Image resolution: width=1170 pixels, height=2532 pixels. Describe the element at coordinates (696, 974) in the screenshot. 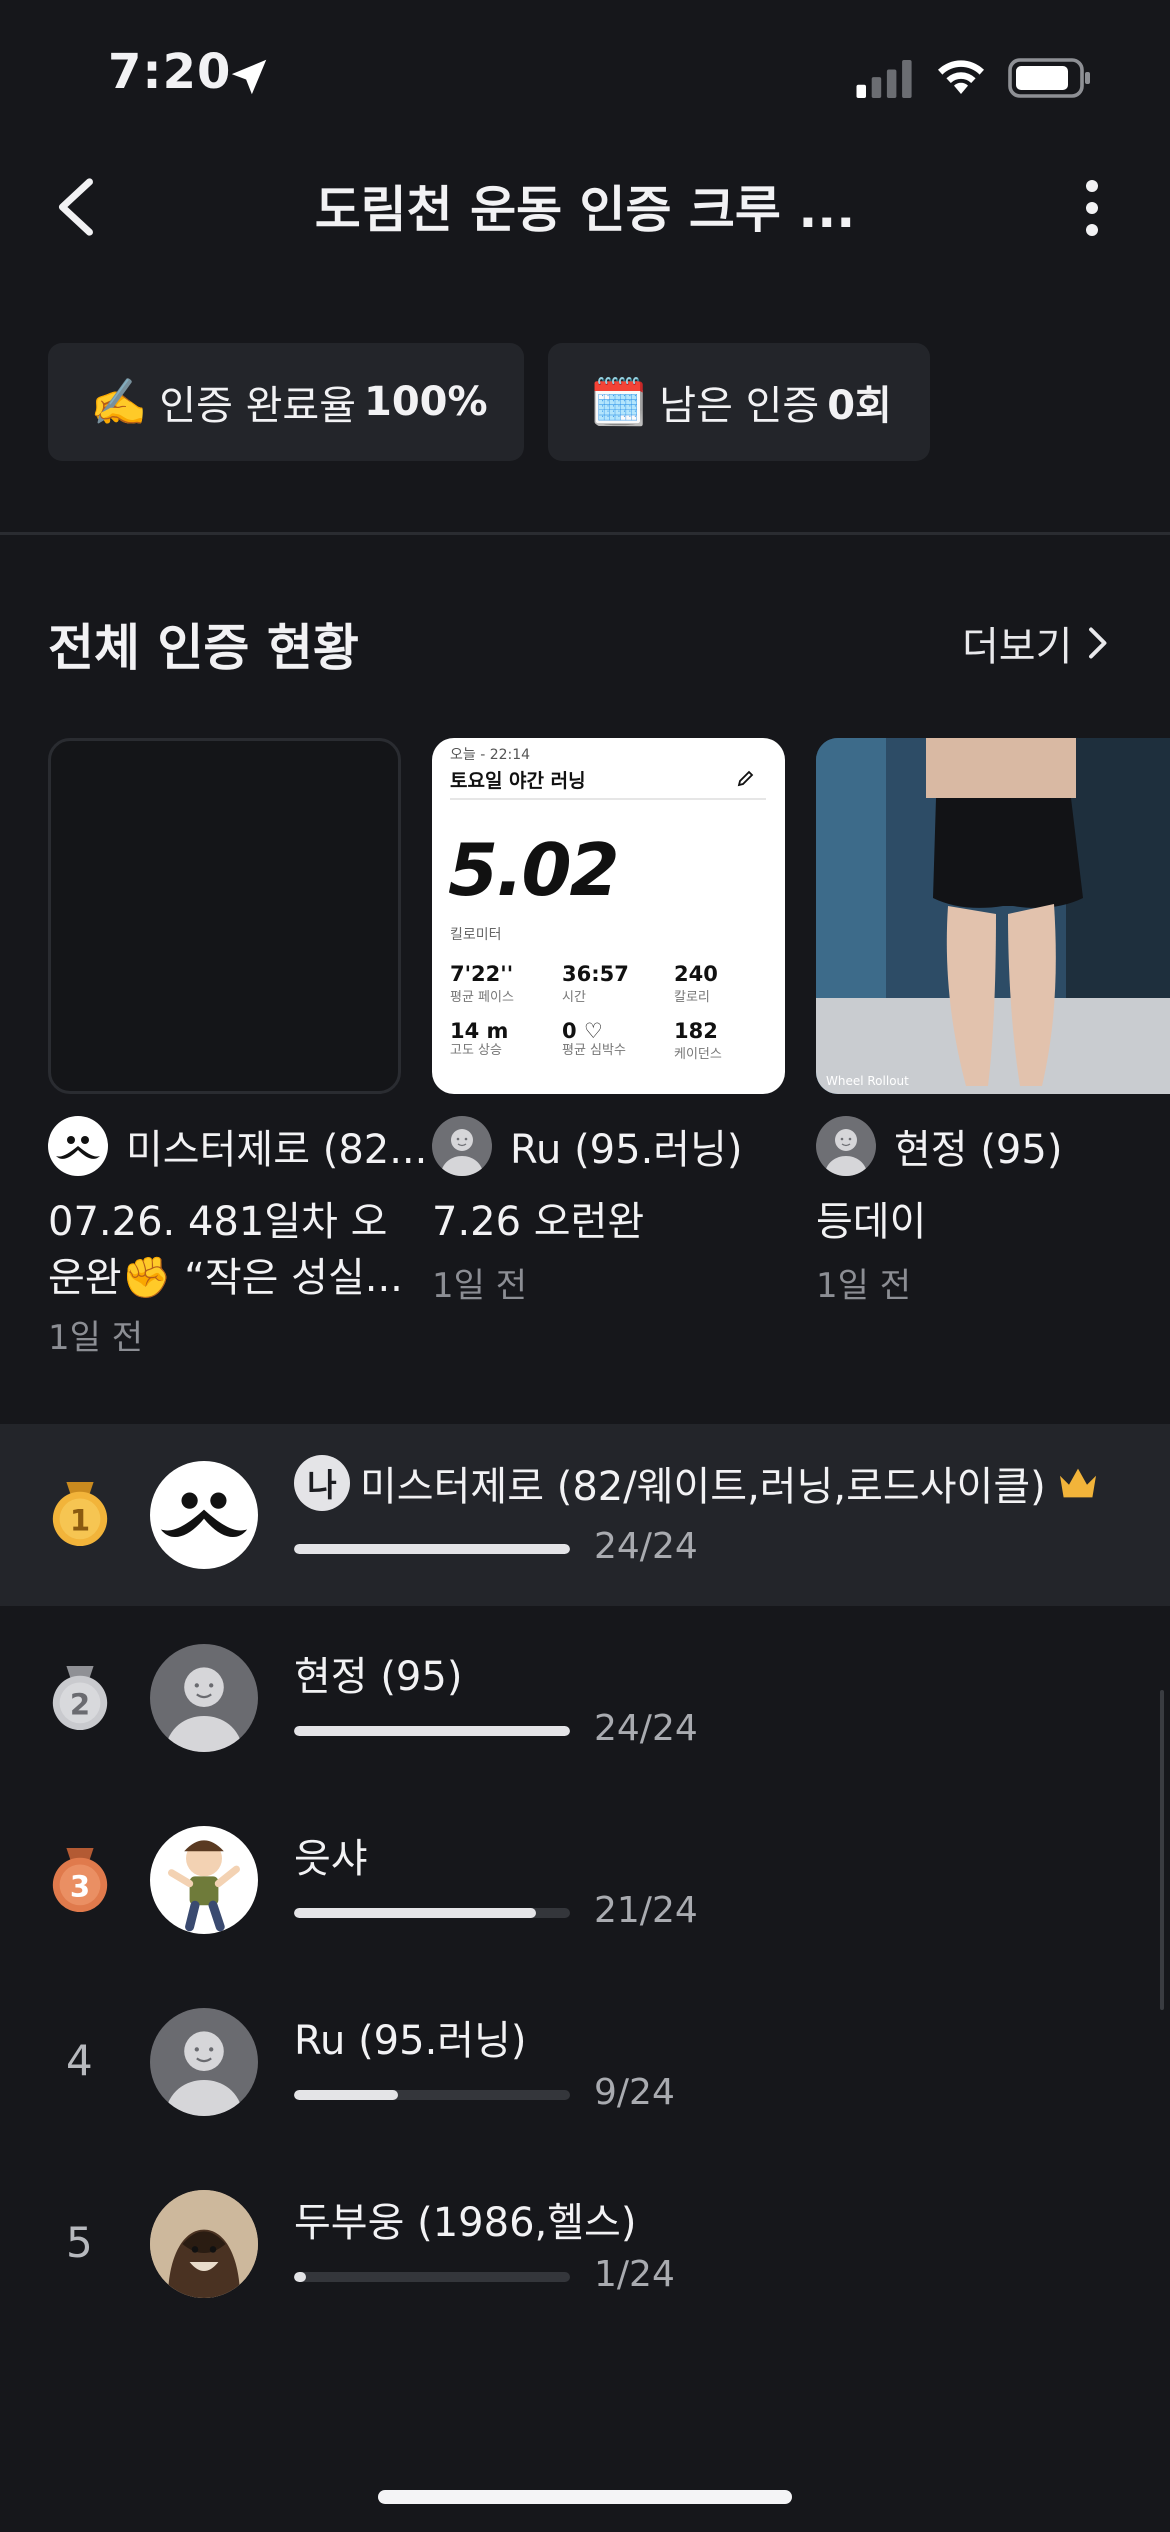

I see `workout-stat-value: 240` at that location.